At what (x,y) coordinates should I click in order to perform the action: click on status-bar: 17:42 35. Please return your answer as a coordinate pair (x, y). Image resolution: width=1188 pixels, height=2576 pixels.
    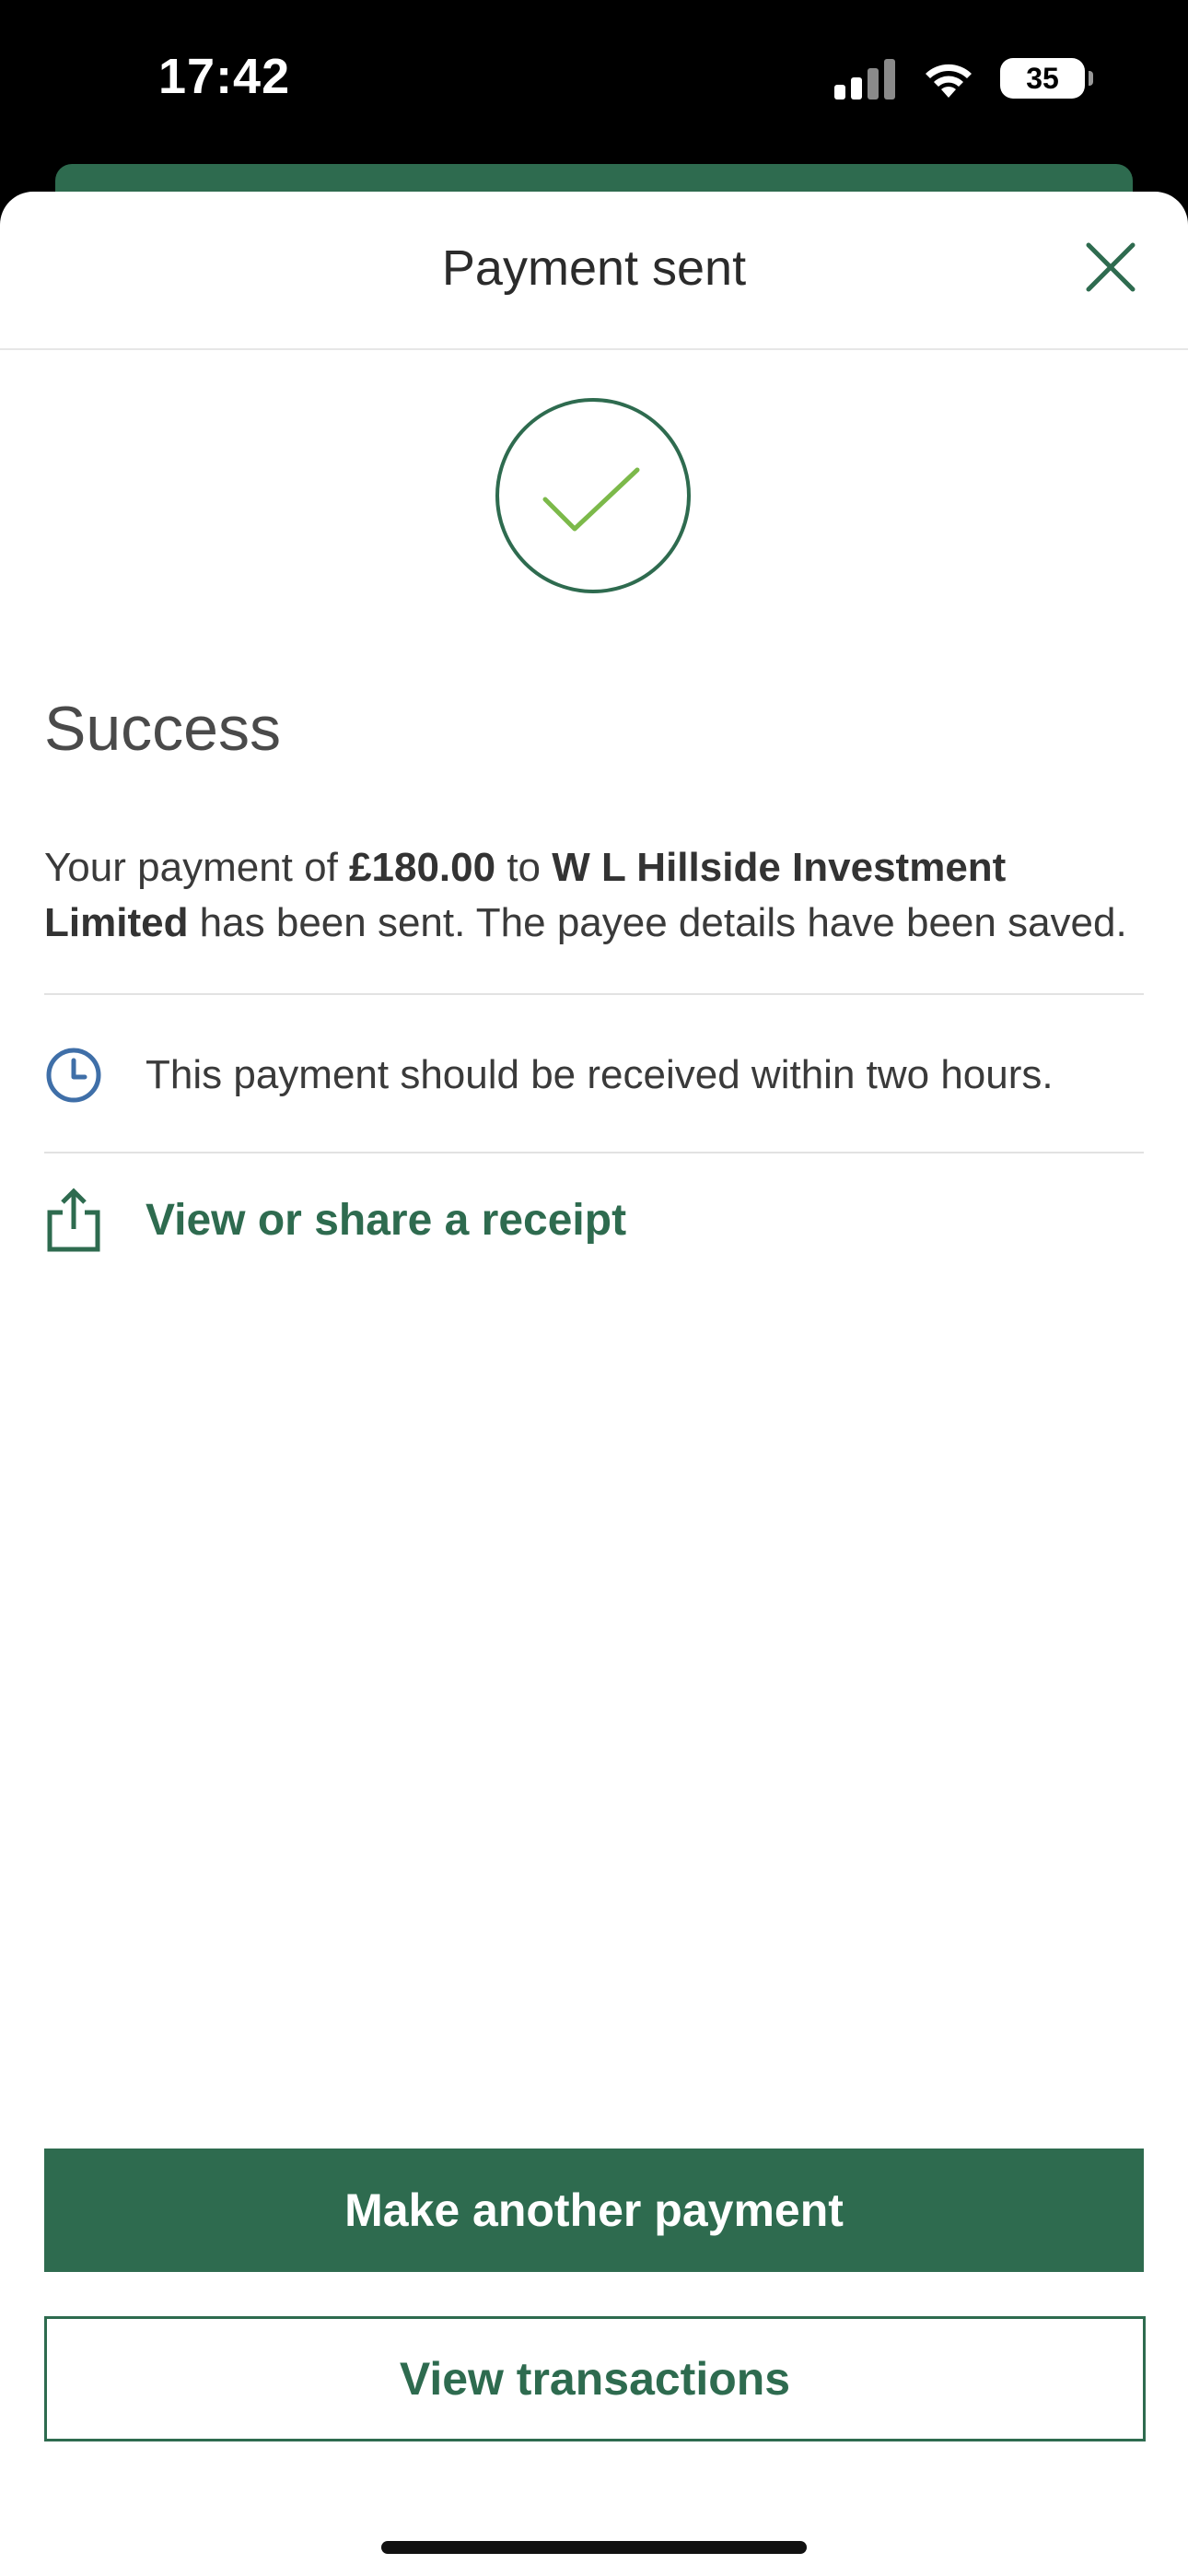
    Looking at the image, I should click on (594, 80).